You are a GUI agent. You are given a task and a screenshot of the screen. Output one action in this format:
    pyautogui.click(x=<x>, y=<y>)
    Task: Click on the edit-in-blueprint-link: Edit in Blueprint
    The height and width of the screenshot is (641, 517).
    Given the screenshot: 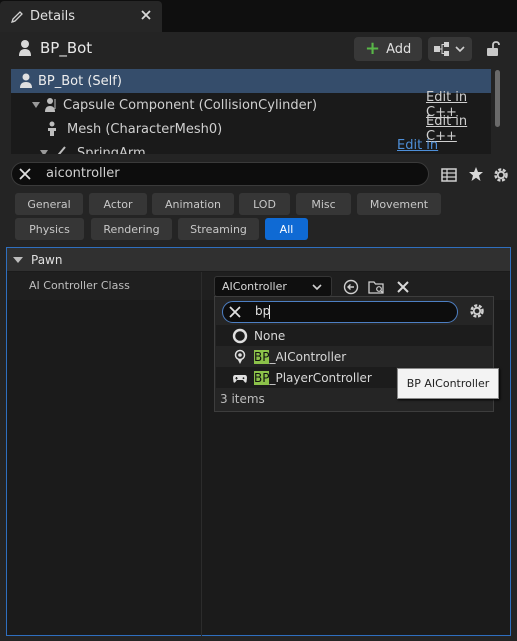 What is the action you would take?
    pyautogui.click(x=444, y=146)
    